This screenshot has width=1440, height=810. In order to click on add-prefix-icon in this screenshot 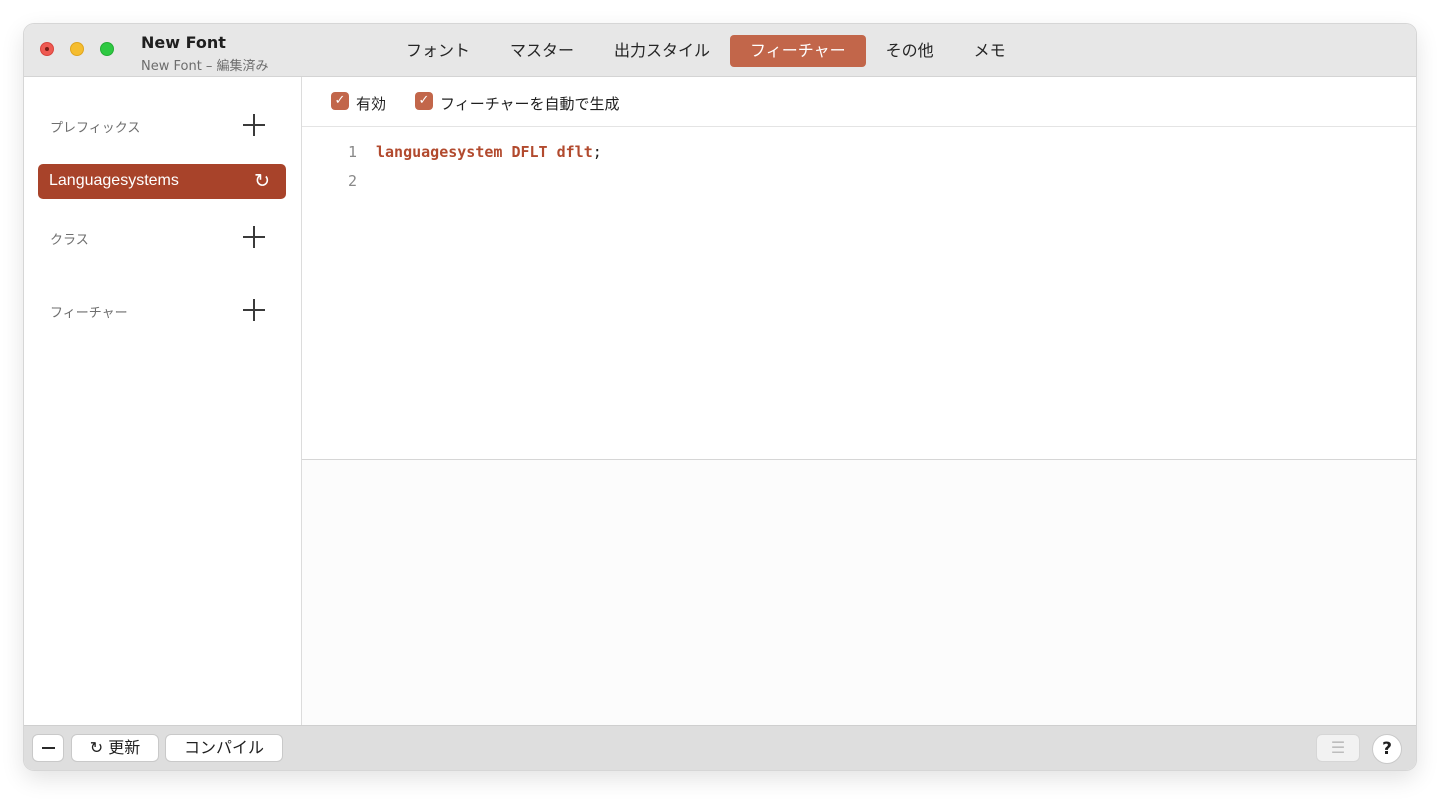, I will do `click(254, 125)`.